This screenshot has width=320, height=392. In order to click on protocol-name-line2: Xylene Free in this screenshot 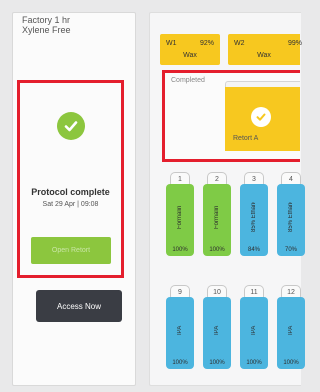, I will do `click(46, 30)`.